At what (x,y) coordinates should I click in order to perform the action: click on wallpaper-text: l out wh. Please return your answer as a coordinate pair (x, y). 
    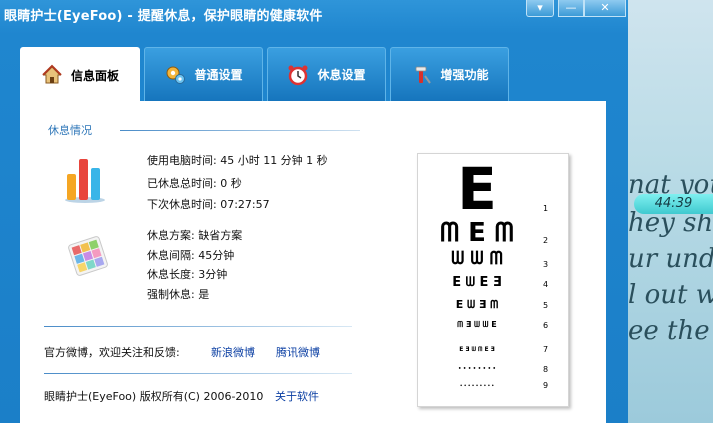
    Looking at the image, I should click on (670, 295).